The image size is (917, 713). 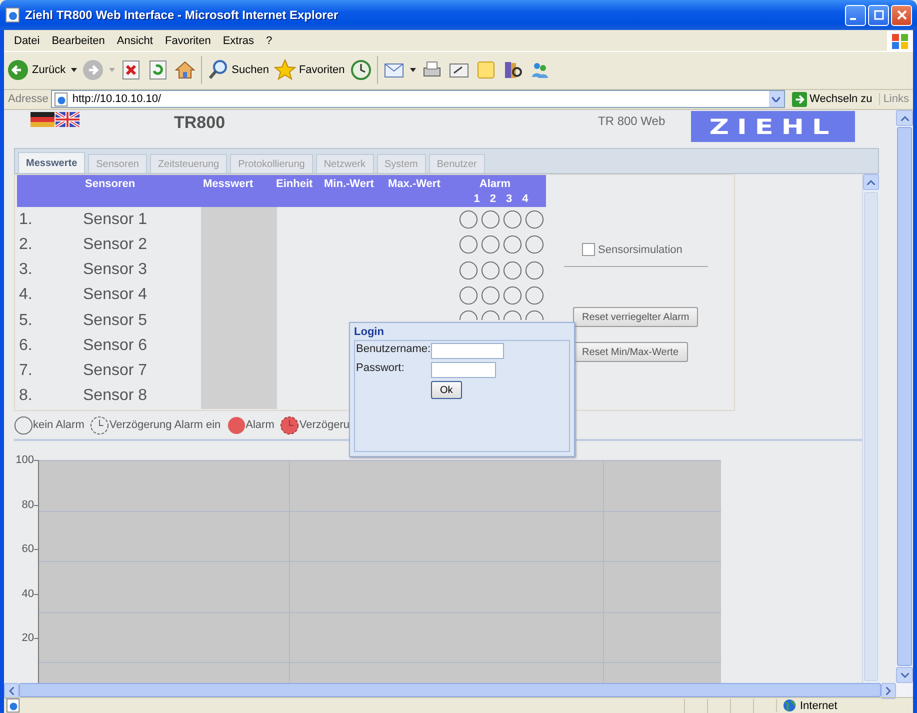 I want to click on row-number: 4., so click(x=26, y=295).